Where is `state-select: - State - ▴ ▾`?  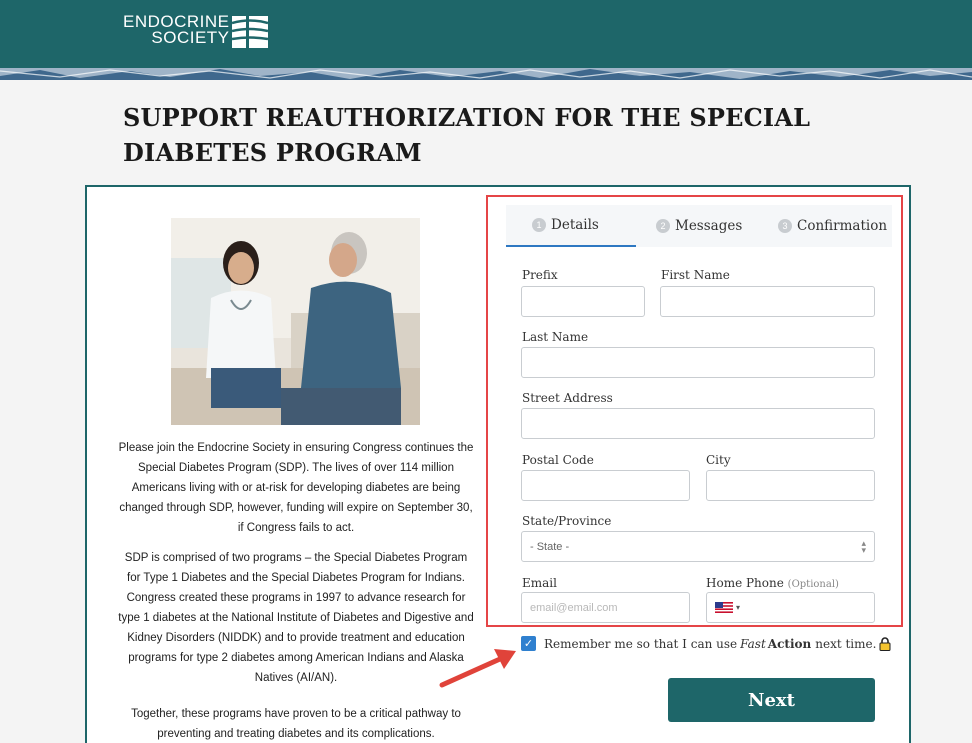
state-select: - State - ▴ ▾ is located at coordinates (698, 546).